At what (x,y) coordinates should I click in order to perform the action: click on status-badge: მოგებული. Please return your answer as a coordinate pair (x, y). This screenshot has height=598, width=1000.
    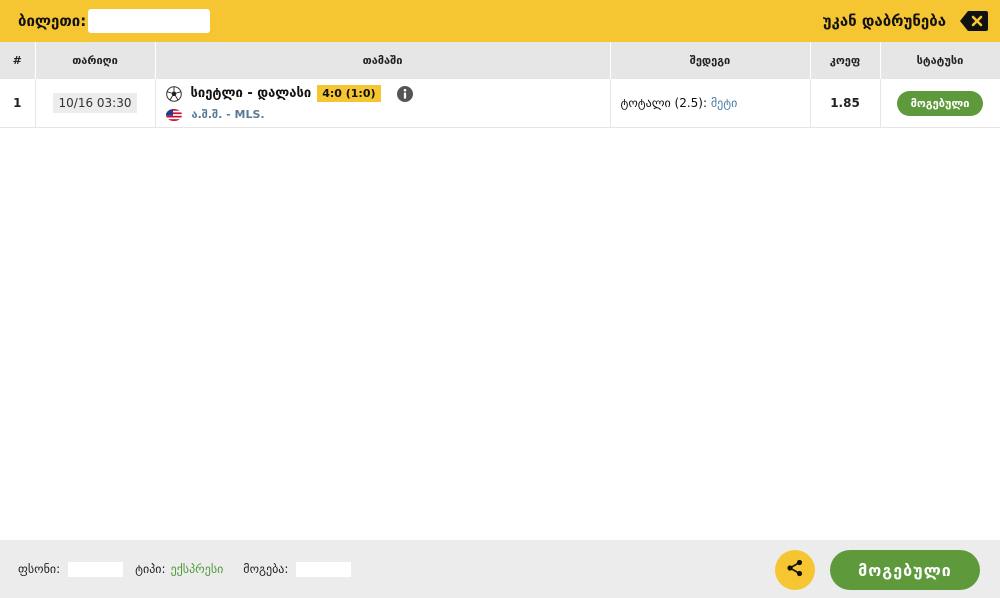
    Looking at the image, I should click on (940, 103).